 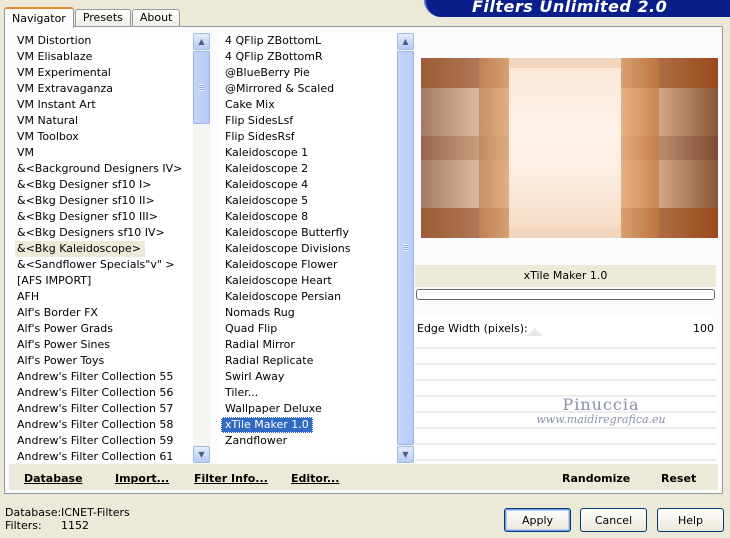 I want to click on database-name: ICNET-Filters, so click(x=95, y=512).